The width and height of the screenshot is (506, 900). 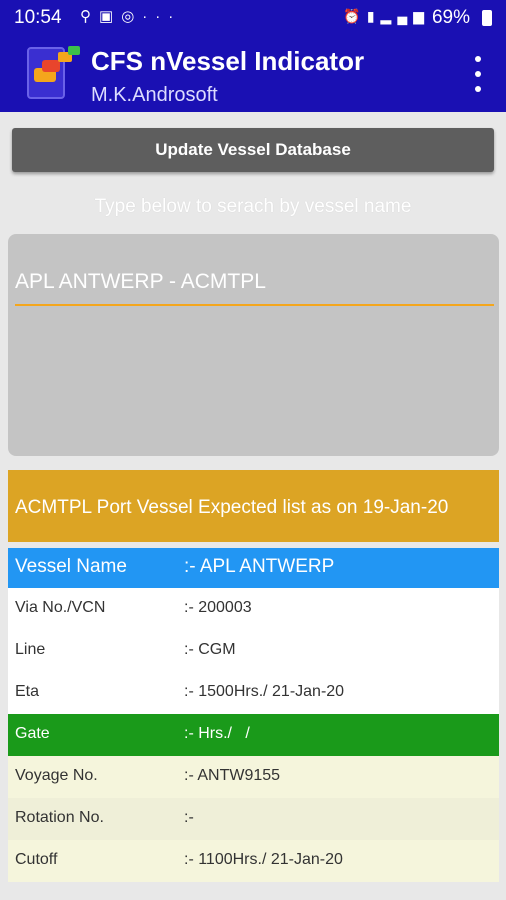 What do you see at coordinates (228, 61) in the screenshot?
I see `app-title: CFS nVessel Indicator` at bounding box center [228, 61].